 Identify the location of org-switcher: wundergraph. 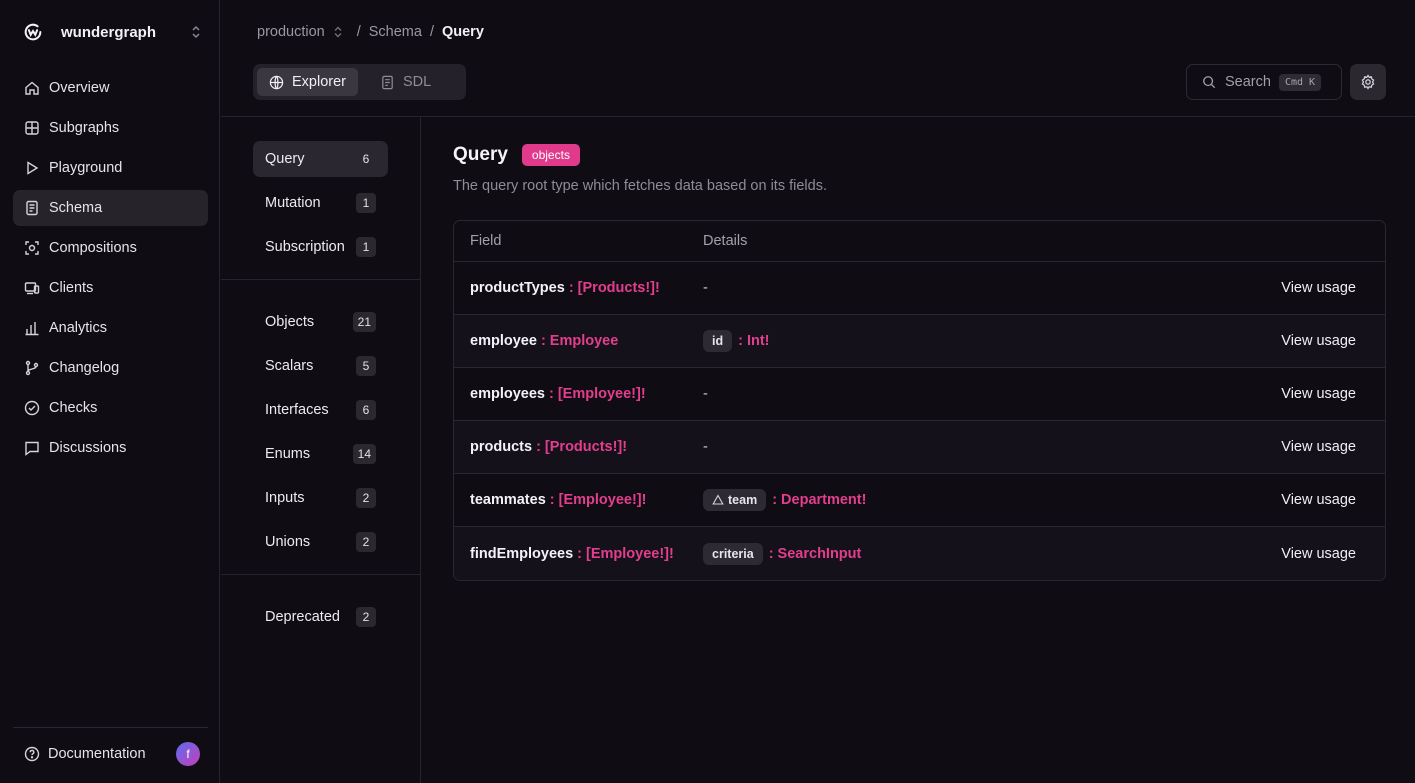
(112, 32).